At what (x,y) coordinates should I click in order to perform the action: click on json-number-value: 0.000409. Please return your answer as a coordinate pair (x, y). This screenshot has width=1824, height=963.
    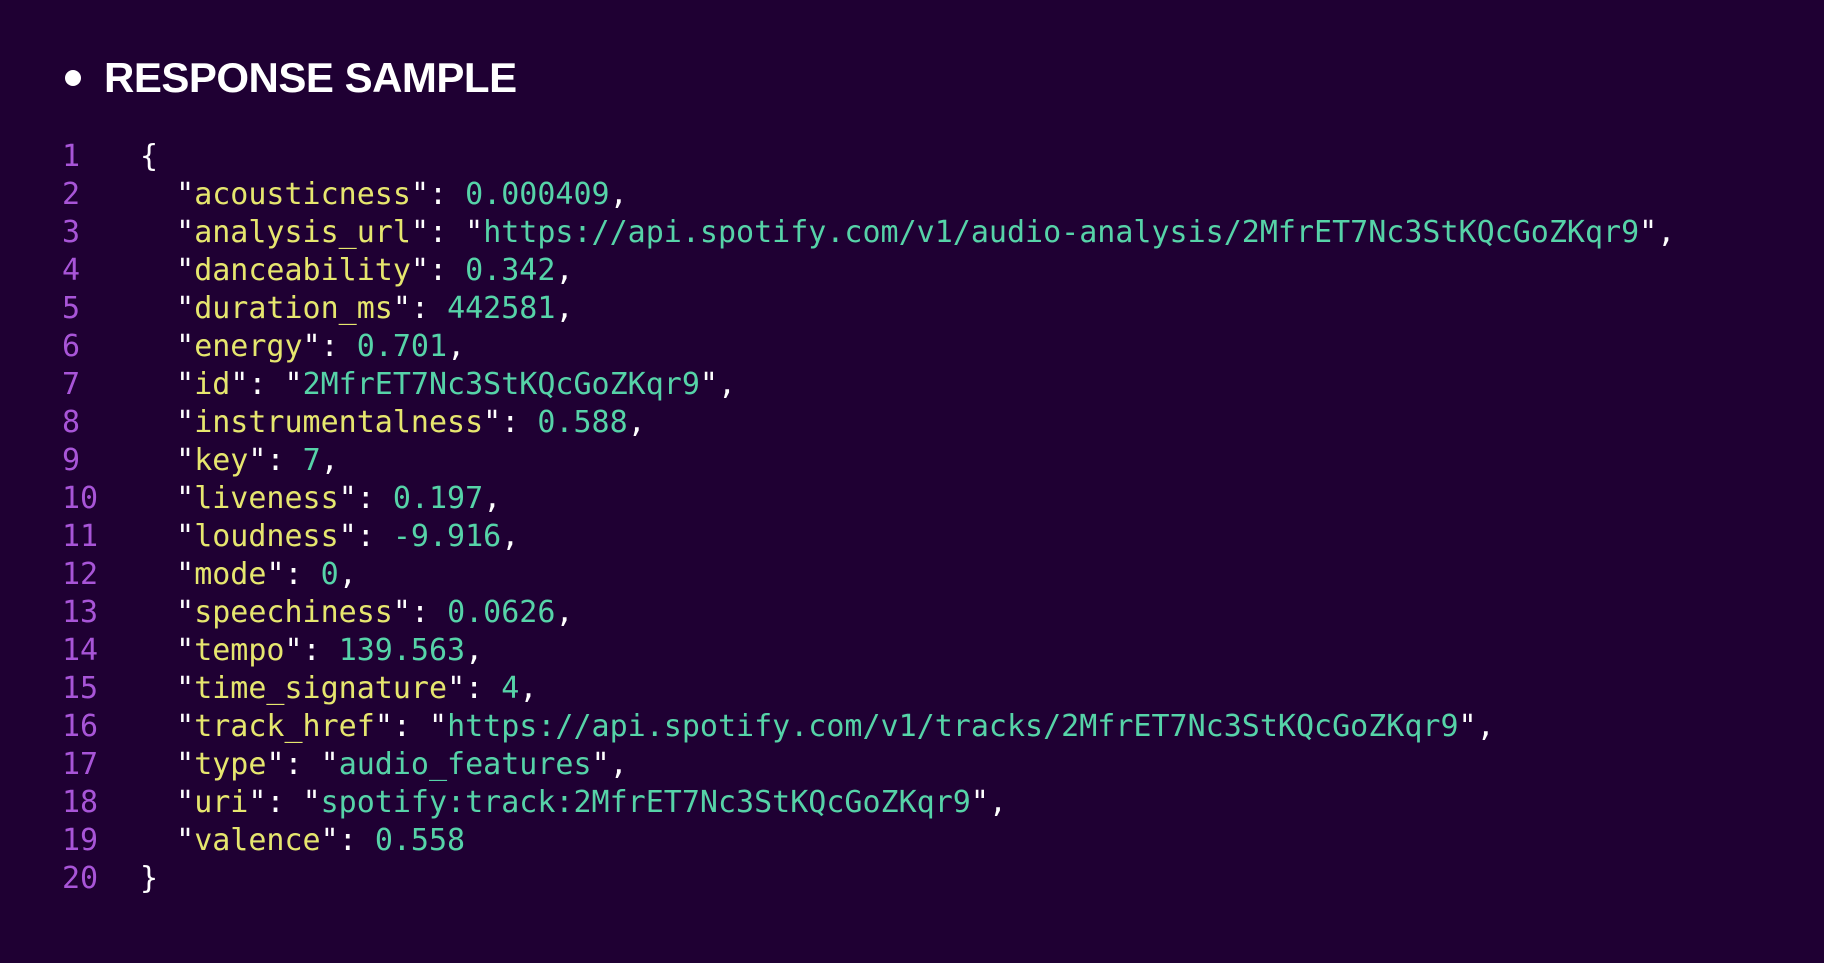
    Looking at the image, I should click on (537, 194).